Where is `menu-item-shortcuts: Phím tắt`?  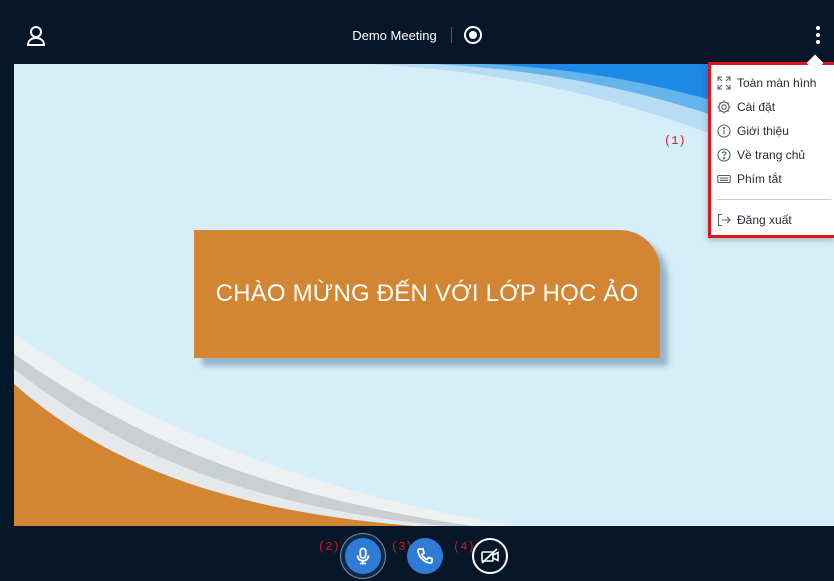 menu-item-shortcuts: Phím tắt is located at coordinates (775, 179).